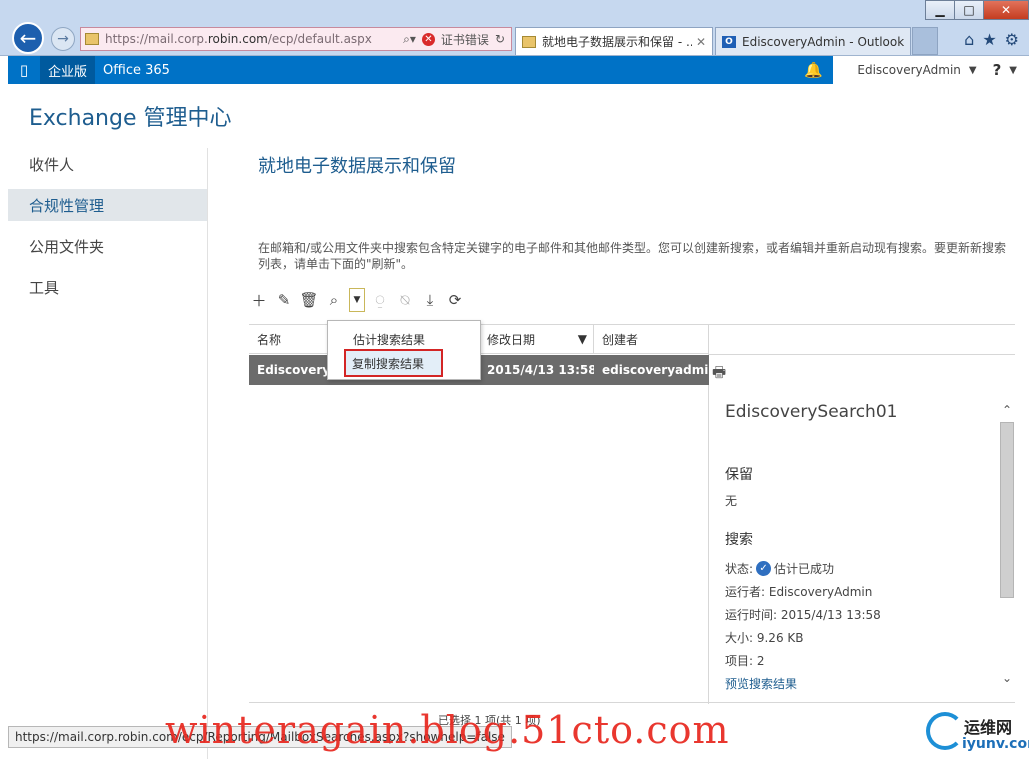 This screenshot has height=759, width=1029. I want to click on column-header-label: 修改日期, so click(511, 339).